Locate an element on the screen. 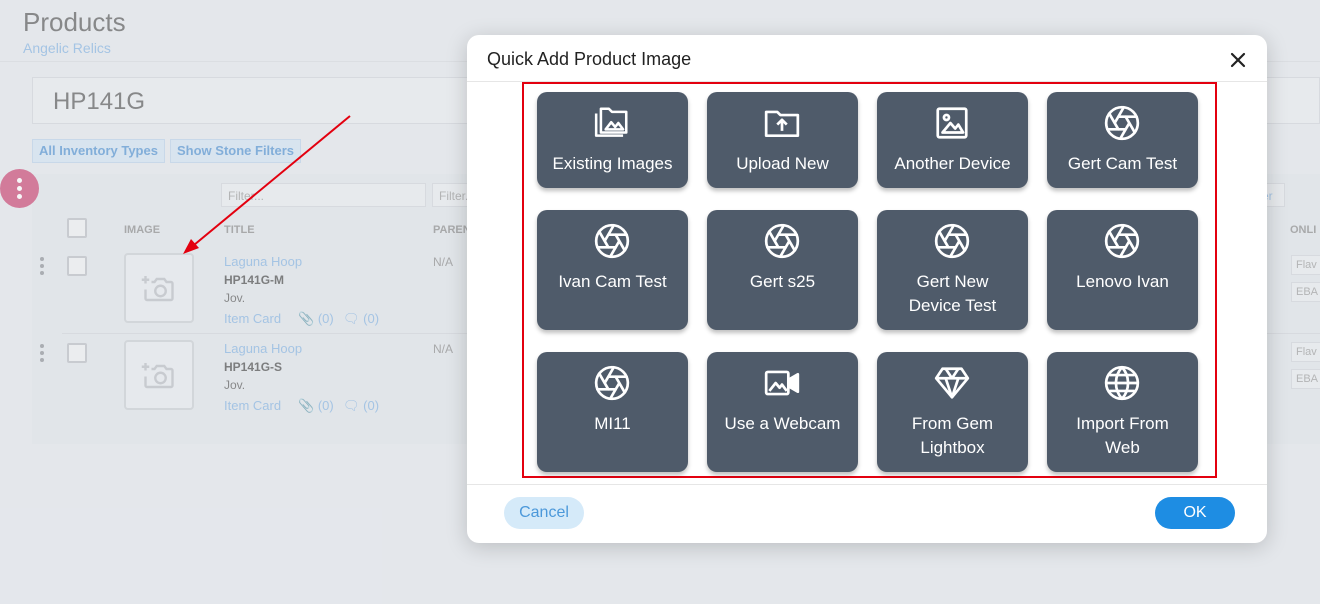 Image resolution: width=1320 pixels, height=604 pixels. tile-ivan-cam-test: Ivan Cam Test is located at coordinates (612, 270).